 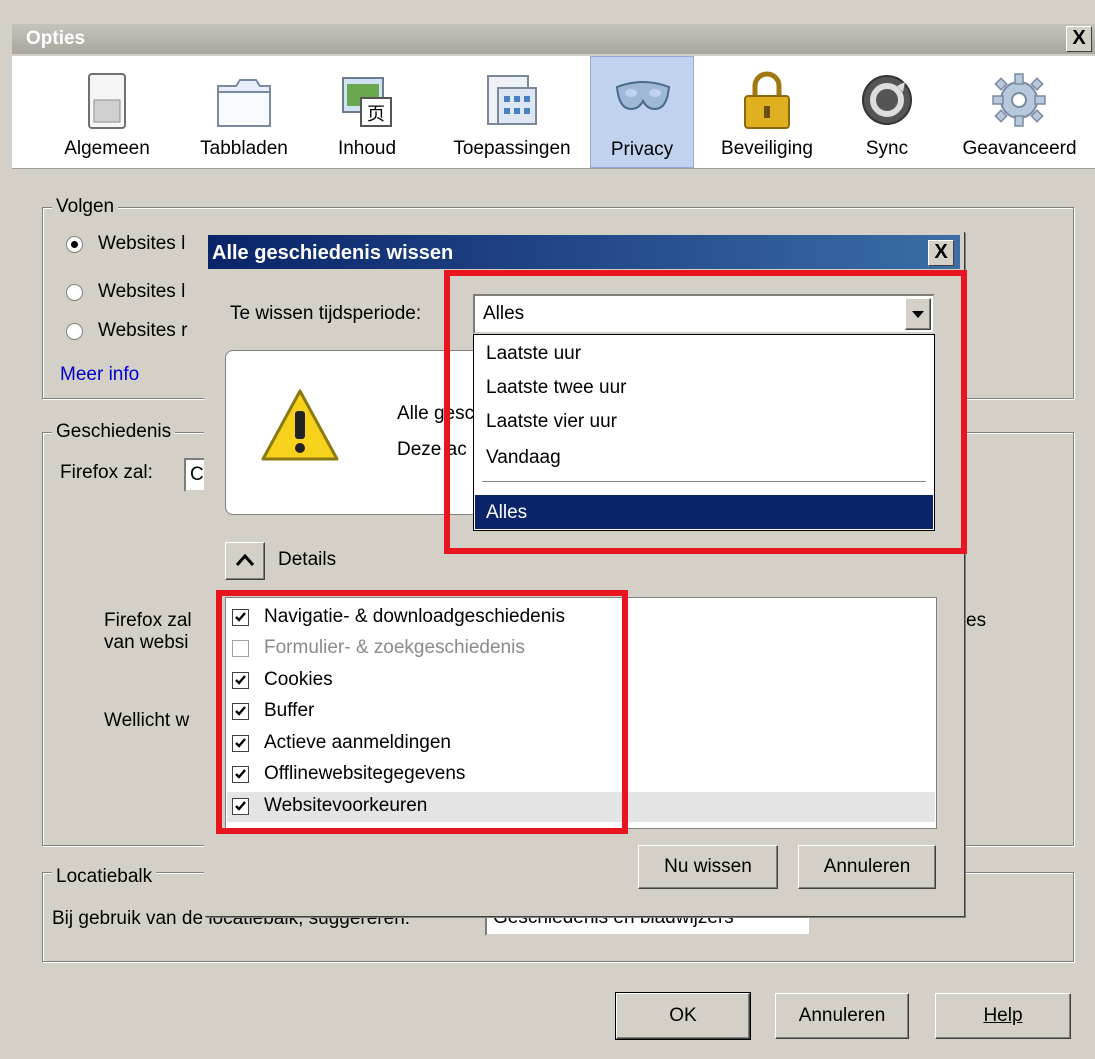 I want to click on tab-toepassingen: Toepassingen, so click(x=512, y=112).